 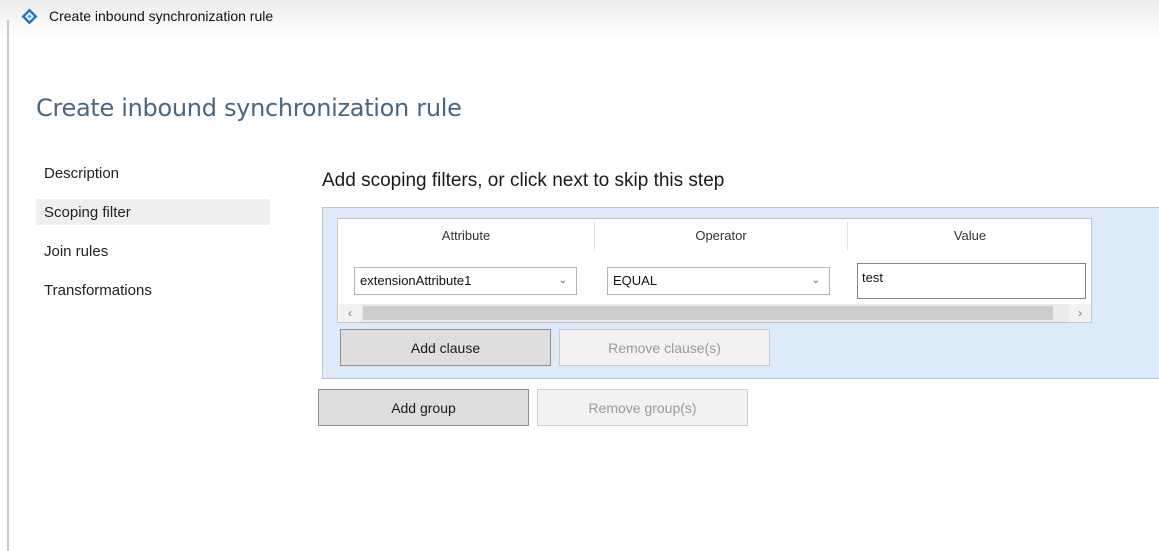 What do you see at coordinates (445, 347) in the screenshot?
I see `add-clause-button: Add clause` at bounding box center [445, 347].